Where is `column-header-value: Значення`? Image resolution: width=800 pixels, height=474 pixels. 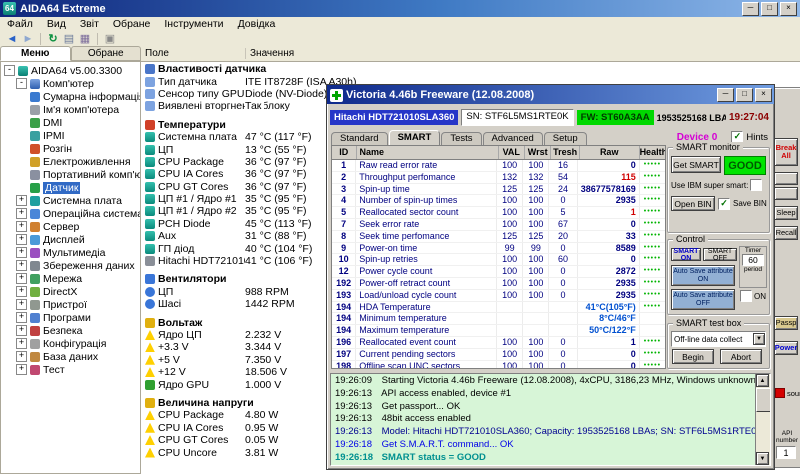
column-header-value: Значення is located at coordinates (270, 53).